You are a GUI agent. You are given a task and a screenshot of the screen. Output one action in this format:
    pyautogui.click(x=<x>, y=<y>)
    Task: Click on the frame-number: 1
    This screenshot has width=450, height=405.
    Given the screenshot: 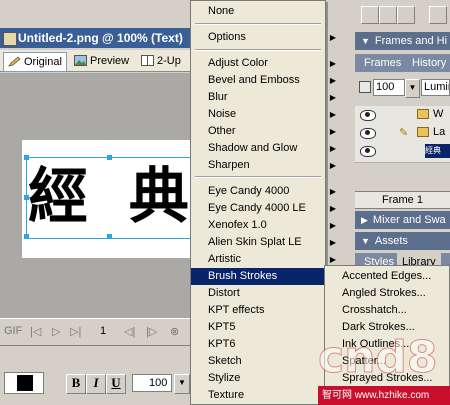 What is the action you would take?
    pyautogui.click(x=103, y=331)
    